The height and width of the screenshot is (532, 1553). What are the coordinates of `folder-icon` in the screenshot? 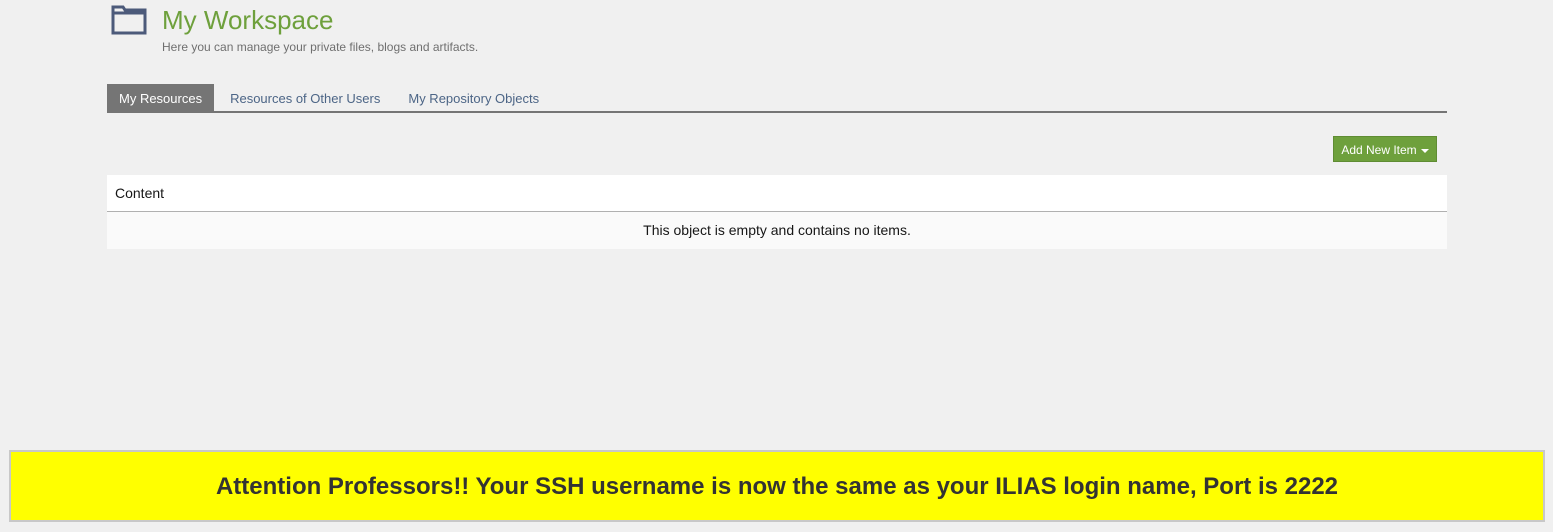 It's located at (129, 20).